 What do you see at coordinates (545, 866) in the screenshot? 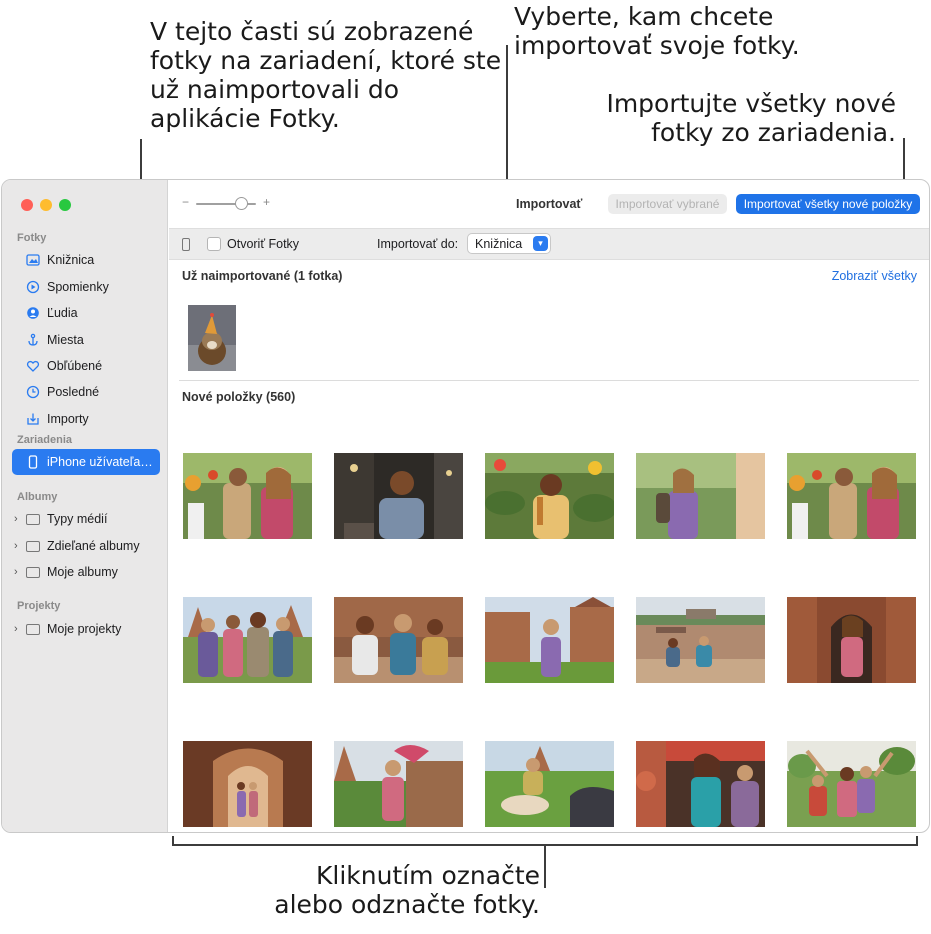
I see `callout-line` at bounding box center [545, 866].